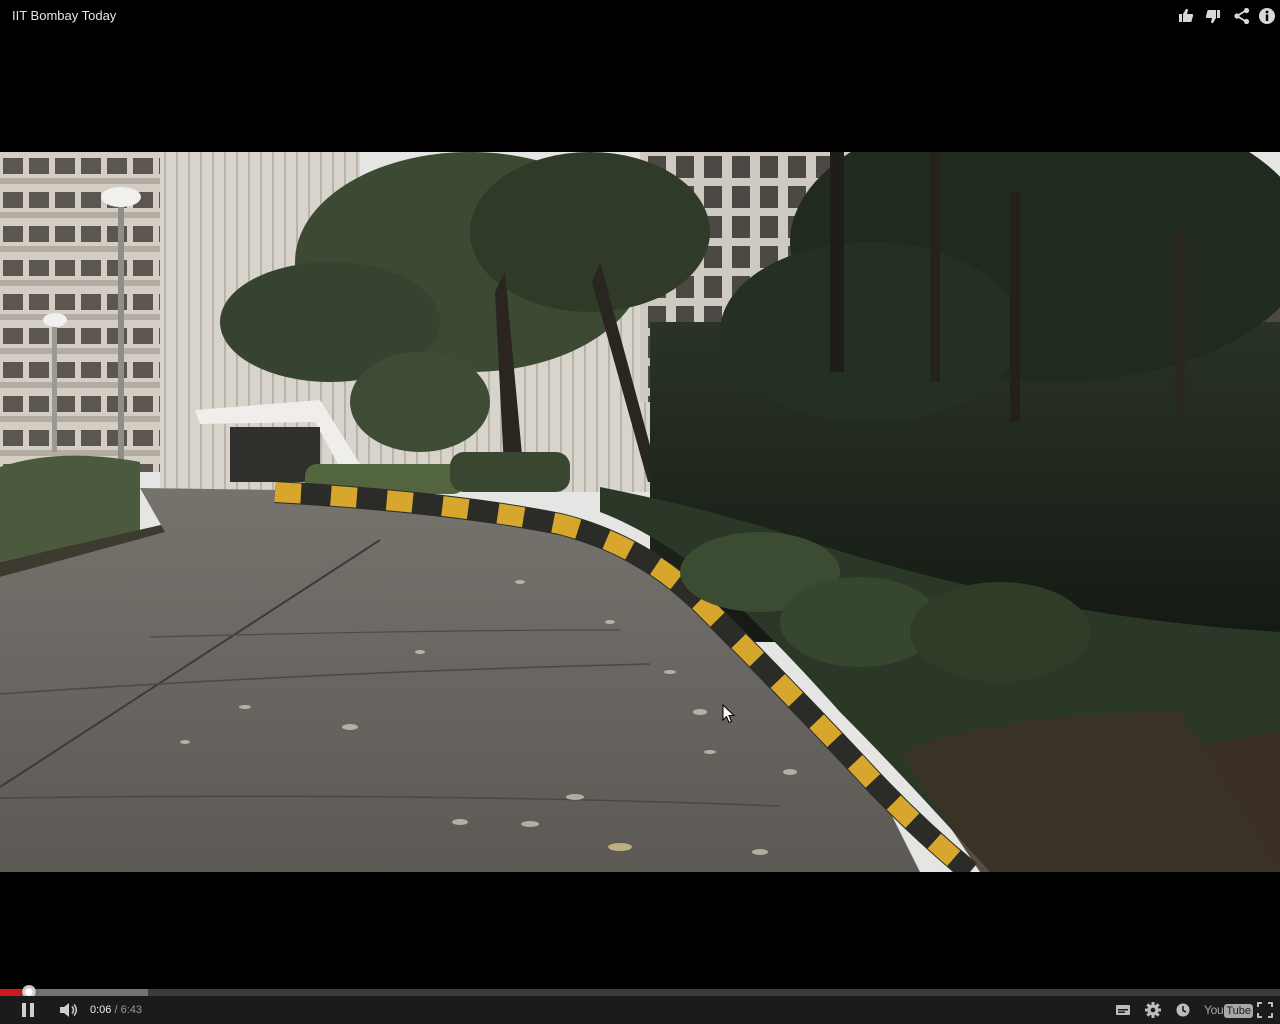  I want to click on captions-icon, so click(1123, 1010).